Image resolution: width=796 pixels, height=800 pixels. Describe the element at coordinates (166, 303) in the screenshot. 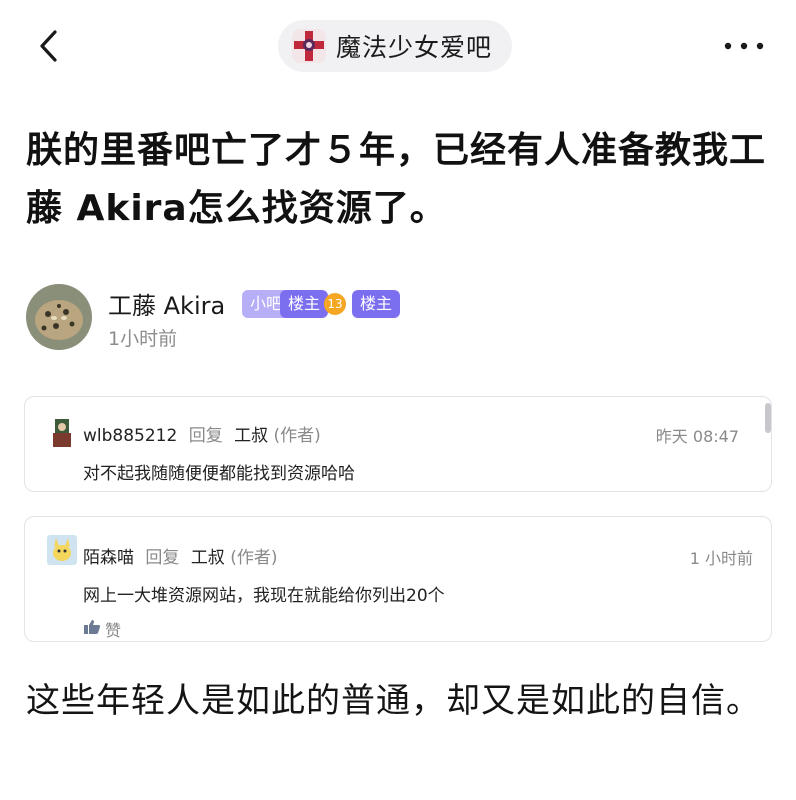

I see `author-name: 工藤 Akira` at that location.